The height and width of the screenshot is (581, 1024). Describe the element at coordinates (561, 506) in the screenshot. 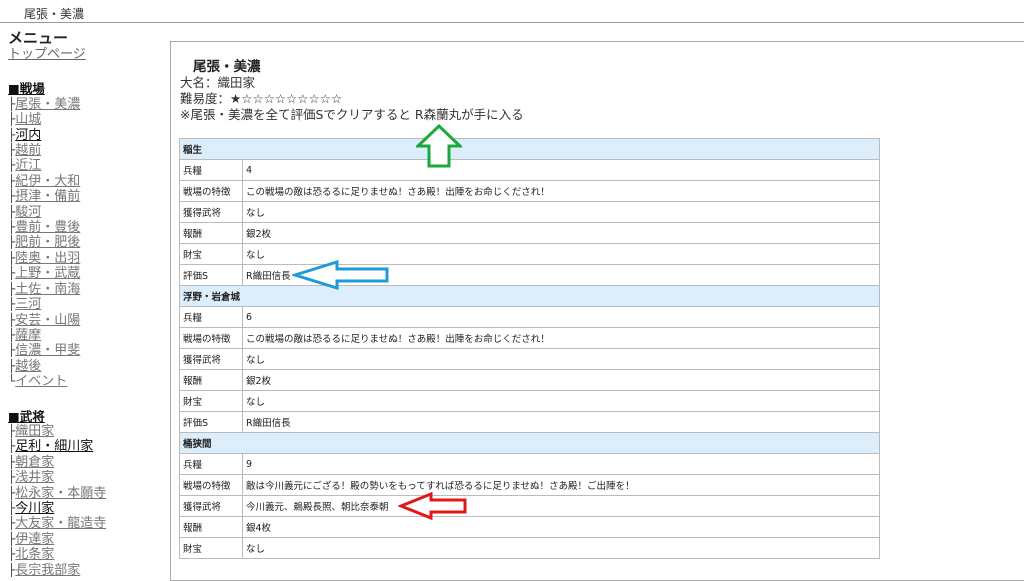

I see `row-value: 今川義元、鵜殿長照、朝比奈泰朝` at that location.